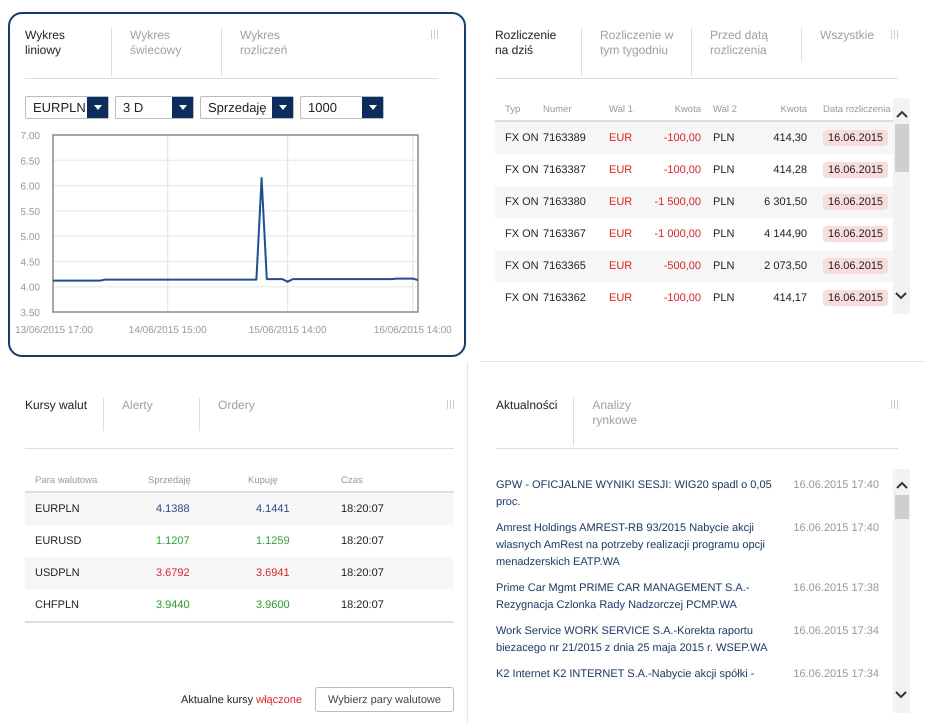 Image resolution: width=925 pixels, height=724 pixels. I want to click on tick-label: 5.00, so click(30, 238).